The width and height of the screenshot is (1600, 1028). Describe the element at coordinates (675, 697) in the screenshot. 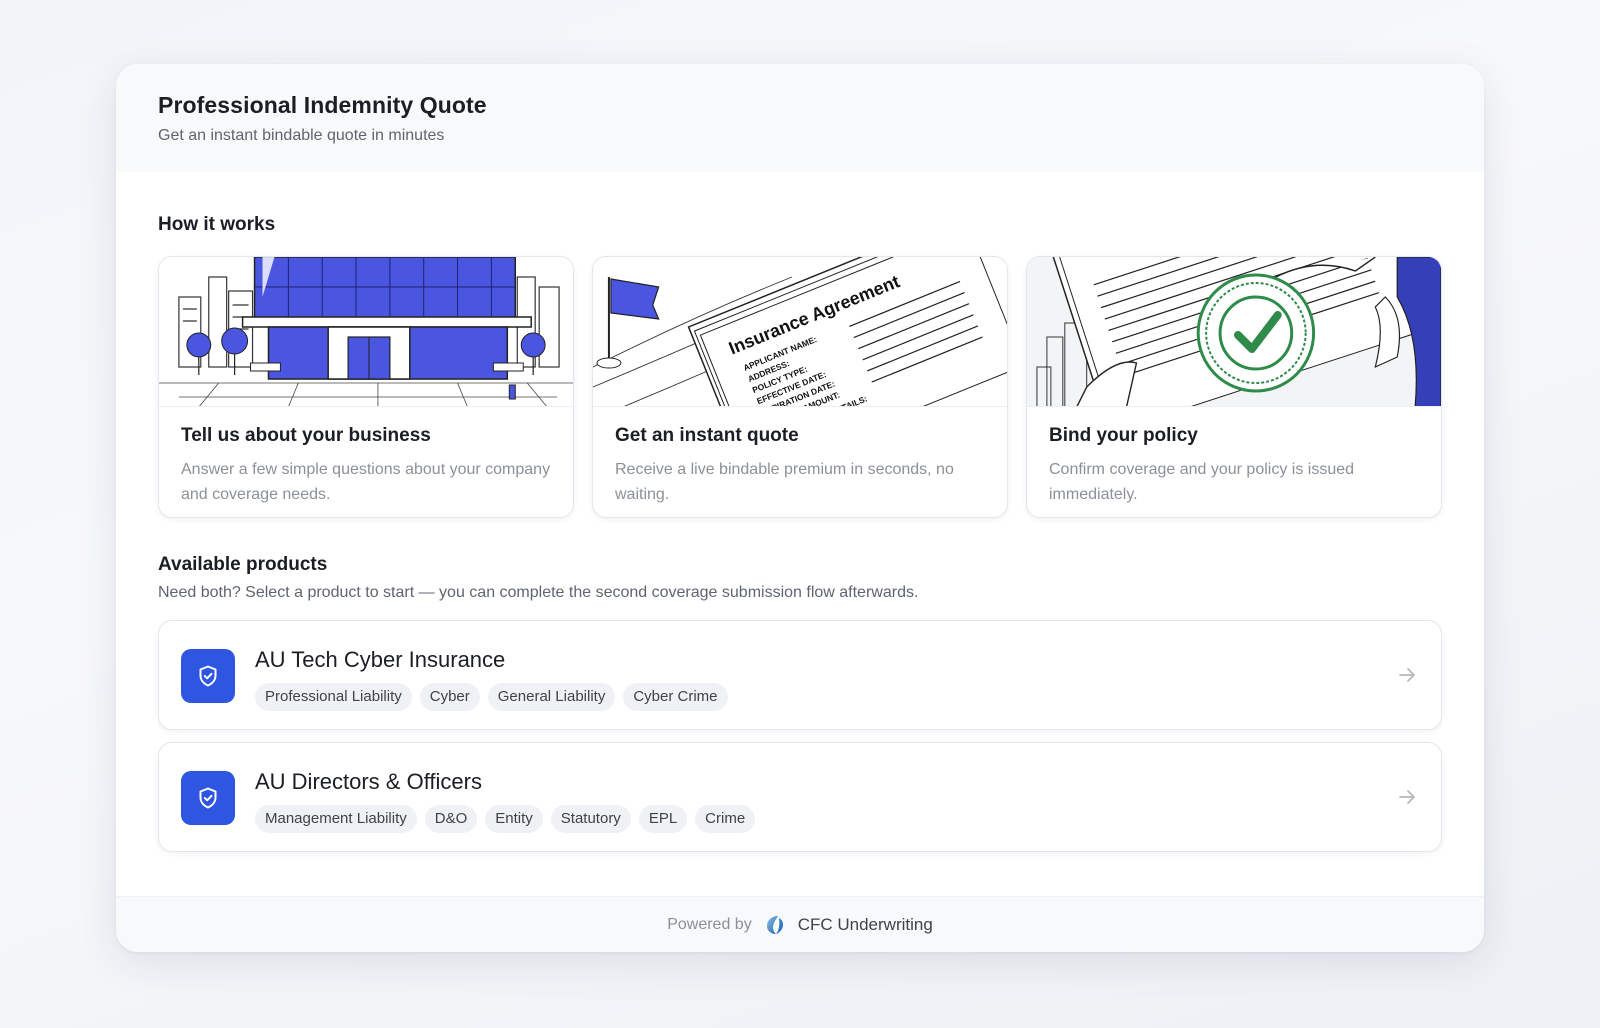

I see `coverage-tag: Cyber Crime` at that location.